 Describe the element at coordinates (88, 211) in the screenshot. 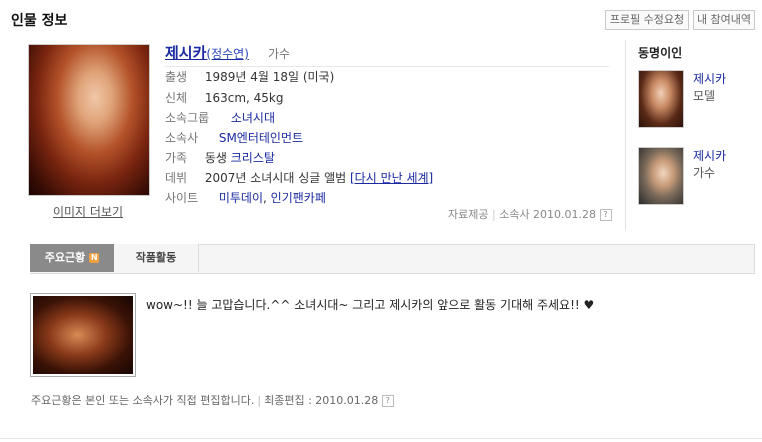

I see `more-images-link: 이미지 더보기` at that location.